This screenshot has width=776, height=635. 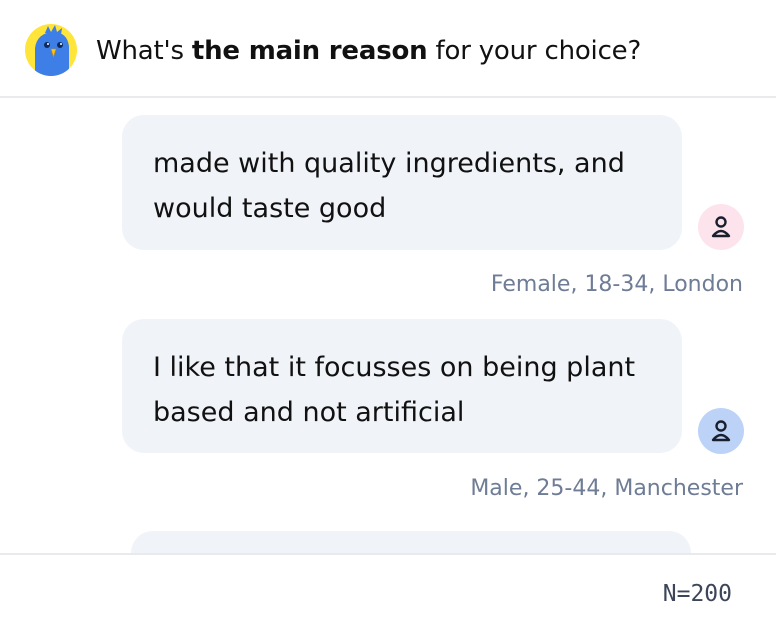 What do you see at coordinates (697, 594) in the screenshot?
I see `sample-size: N=200` at bounding box center [697, 594].